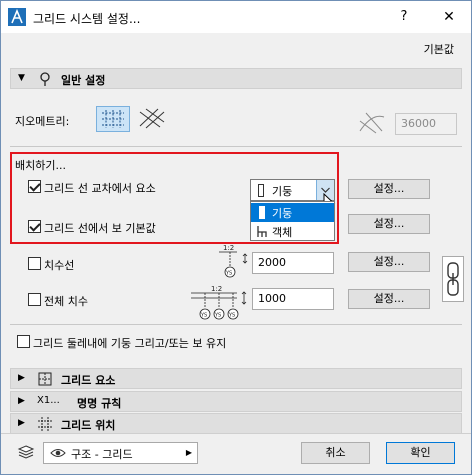 The width and height of the screenshot is (472, 475). Describe the element at coordinates (282, 232) in the screenshot. I see `dropdown-option-label: 객체` at that location.